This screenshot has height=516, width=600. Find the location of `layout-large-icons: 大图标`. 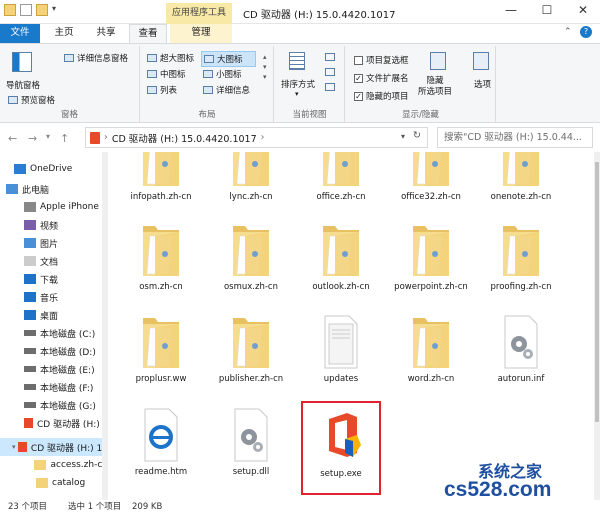

layout-large-icons: 大图标 is located at coordinates (228, 59).